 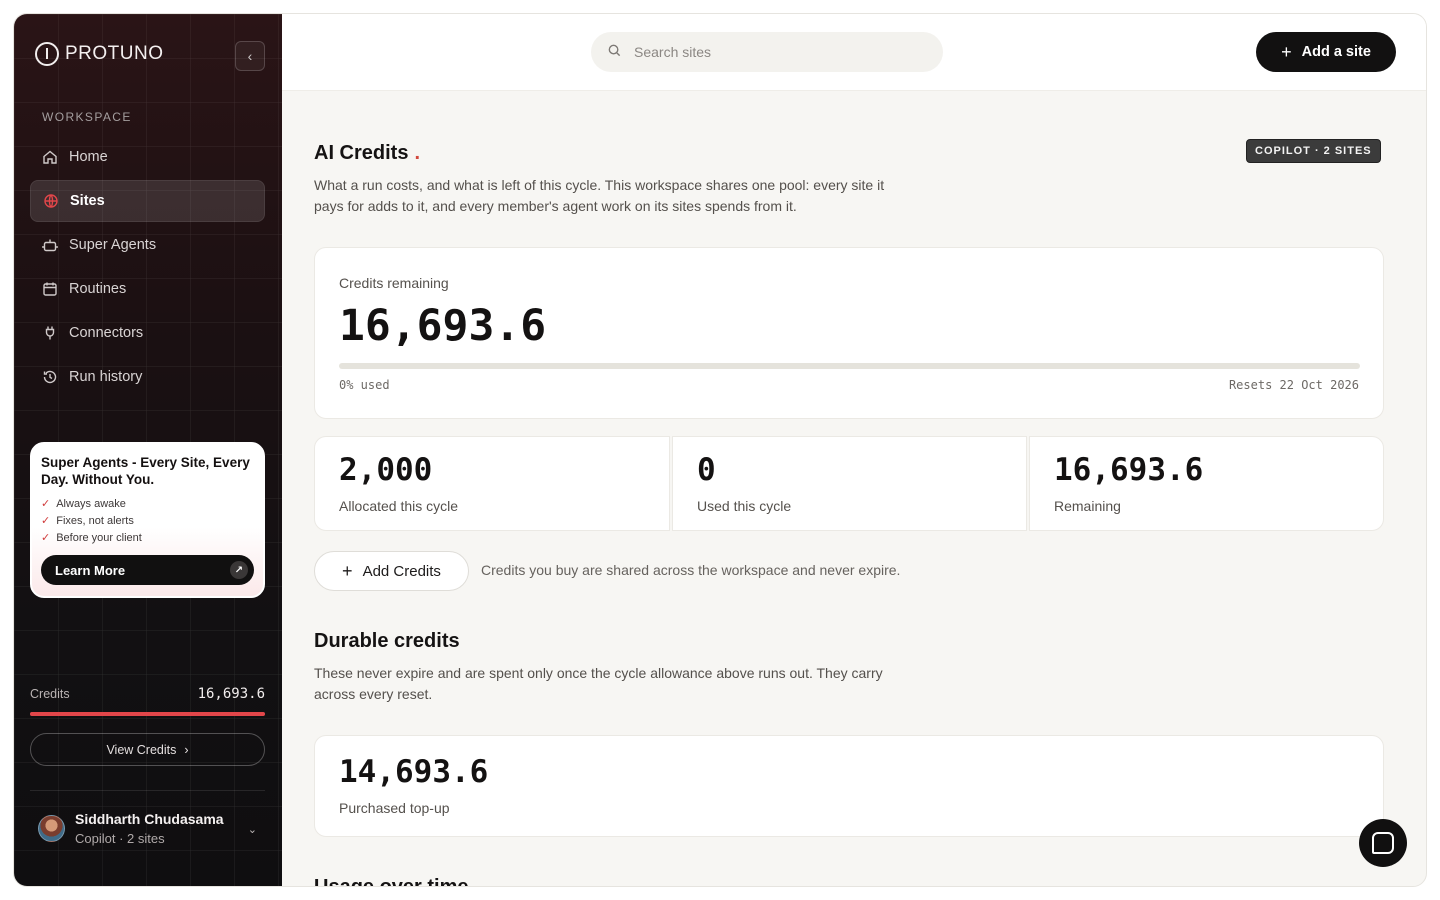 What do you see at coordinates (147, 790) in the screenshot?
I see `sidebar-divider` at bounding box center [147, 790].